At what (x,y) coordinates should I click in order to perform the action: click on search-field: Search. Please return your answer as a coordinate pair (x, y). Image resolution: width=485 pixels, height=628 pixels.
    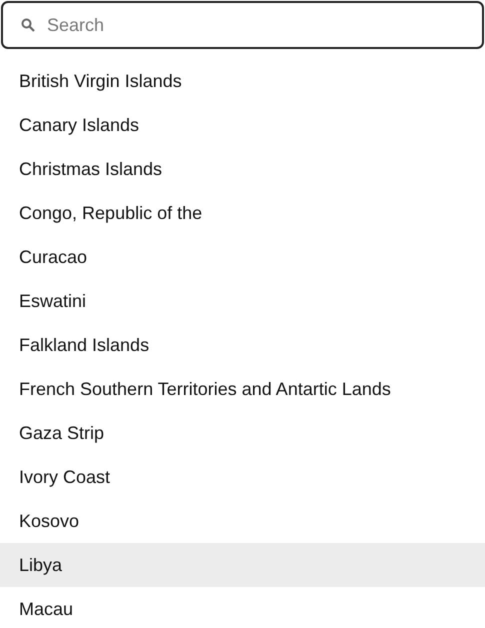
    Looking at the image, I should click on (242, 25).